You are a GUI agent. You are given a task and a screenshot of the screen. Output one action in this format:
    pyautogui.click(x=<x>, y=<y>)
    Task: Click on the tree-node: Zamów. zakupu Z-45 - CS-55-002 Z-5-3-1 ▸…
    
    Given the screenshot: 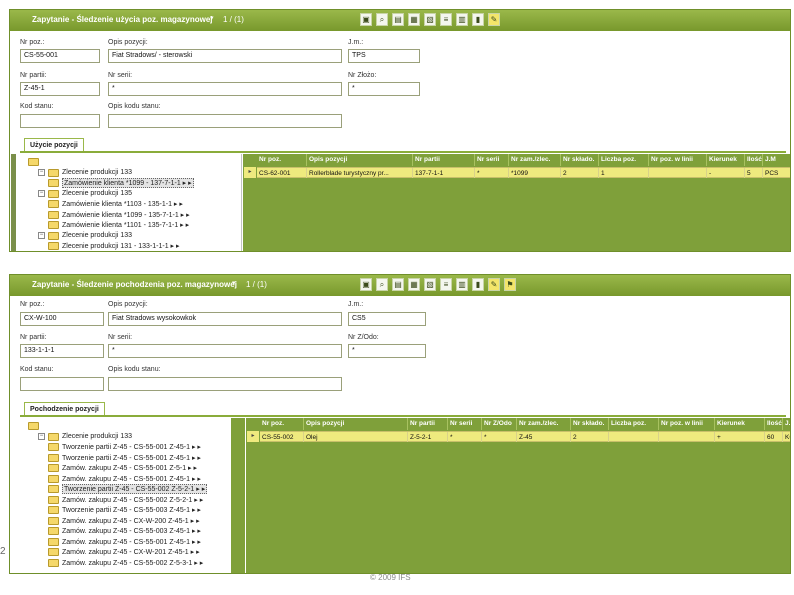 What is the action you would take?
    pyautogui.click(x=125, y=563)
    